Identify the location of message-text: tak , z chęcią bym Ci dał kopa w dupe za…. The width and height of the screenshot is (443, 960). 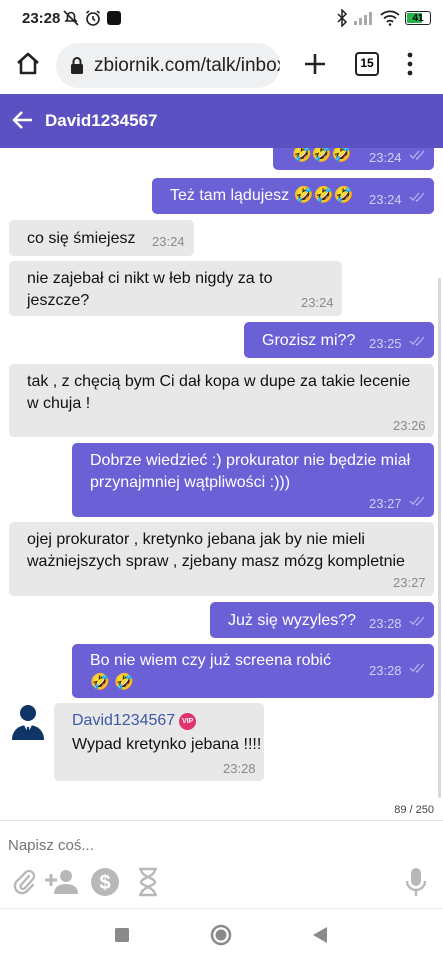
(219, 392).